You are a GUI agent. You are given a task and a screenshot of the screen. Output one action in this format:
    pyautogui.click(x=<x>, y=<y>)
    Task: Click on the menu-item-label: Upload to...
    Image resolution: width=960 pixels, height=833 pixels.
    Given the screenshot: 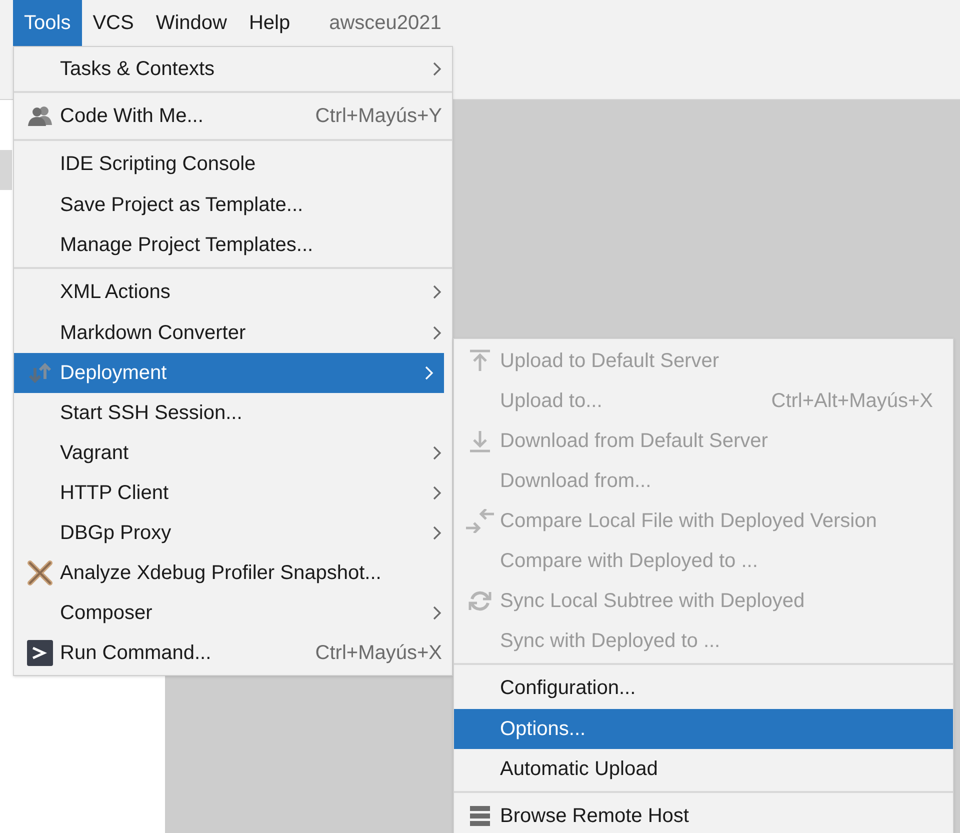 What is the action you would take?
    pyautogui.click(x=552, y=401)
    